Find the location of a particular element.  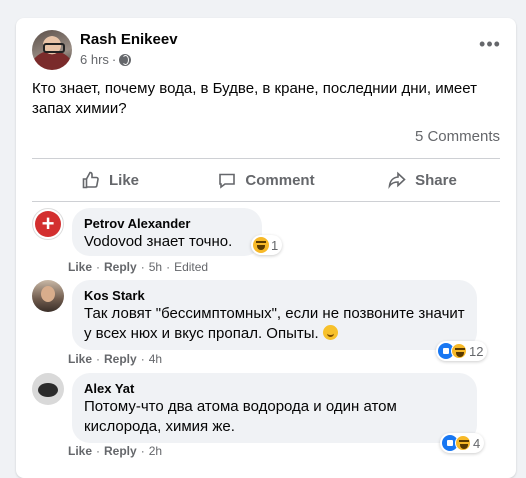

reaction-count: 12 is located at coordinates (476, 351).